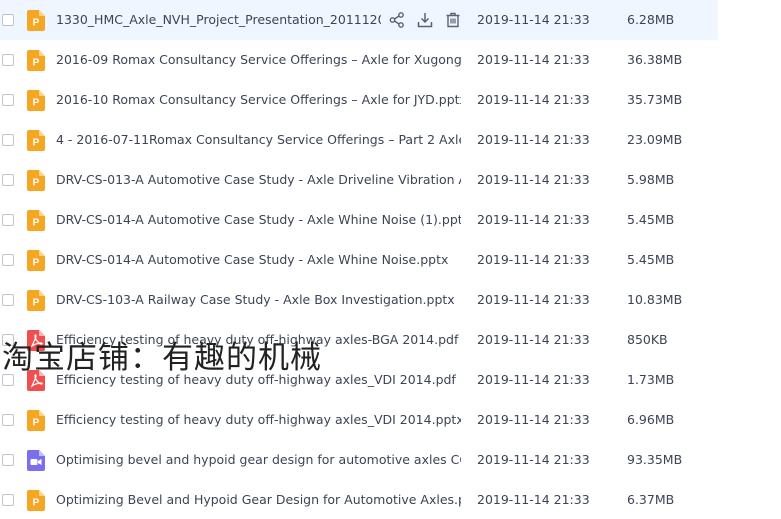 Image resolution: width=781 pixels, height=519 pixels. What do you see at coordinates (655, 299) in the screenshot?
I see `file-size: 10.83MB` at bounding box center [655, 299].